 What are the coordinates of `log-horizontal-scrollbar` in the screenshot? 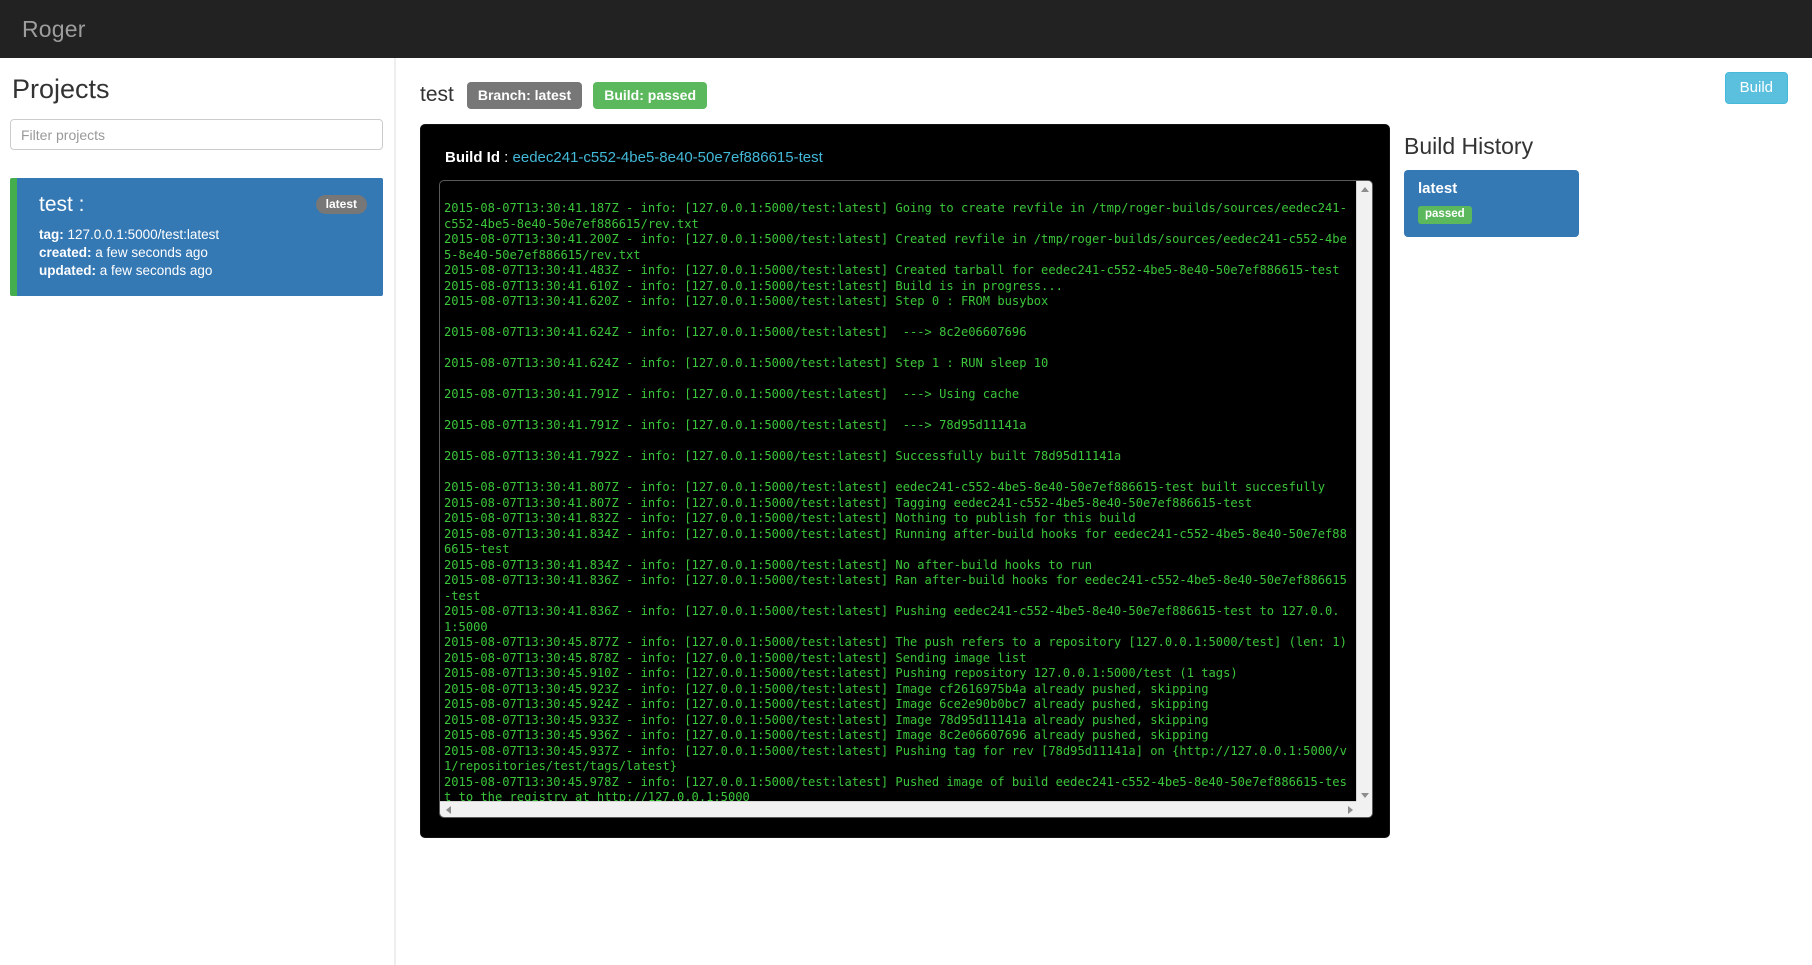 It's located at (906, 809).